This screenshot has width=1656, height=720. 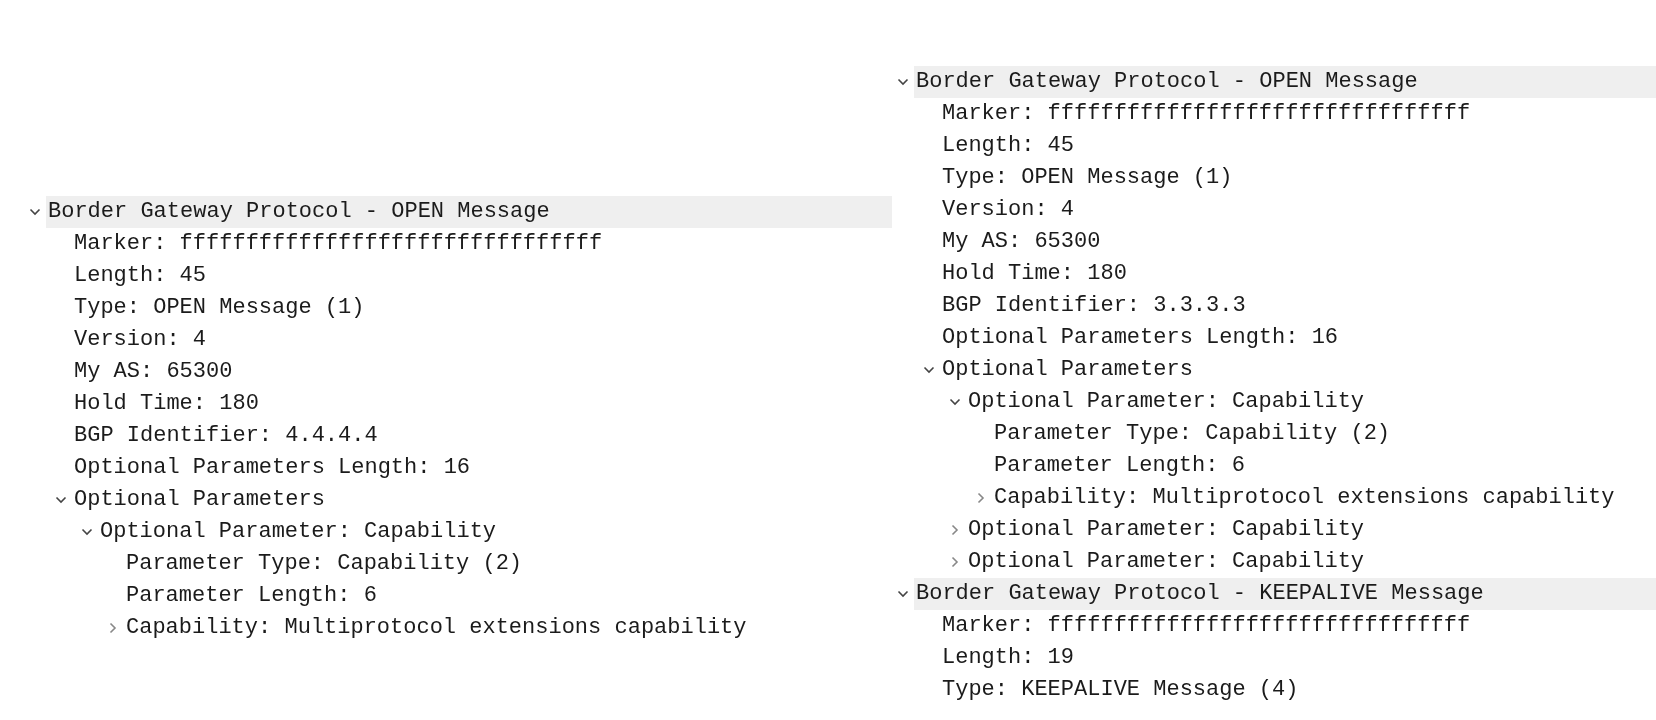 What do you see at coordinates (1093, 306) in the screenshot?
I see `tree-item: BGP Identifier: 3.3.3.3` at bounding box center [1093, 306].